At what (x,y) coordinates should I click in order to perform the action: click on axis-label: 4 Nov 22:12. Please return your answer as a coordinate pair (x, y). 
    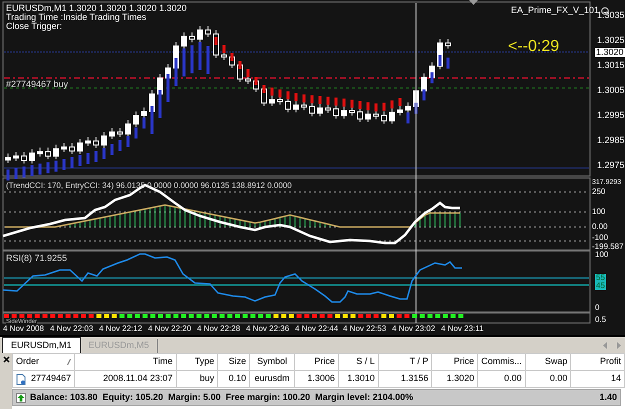
    Looking at the image, I should click on (120, 329).